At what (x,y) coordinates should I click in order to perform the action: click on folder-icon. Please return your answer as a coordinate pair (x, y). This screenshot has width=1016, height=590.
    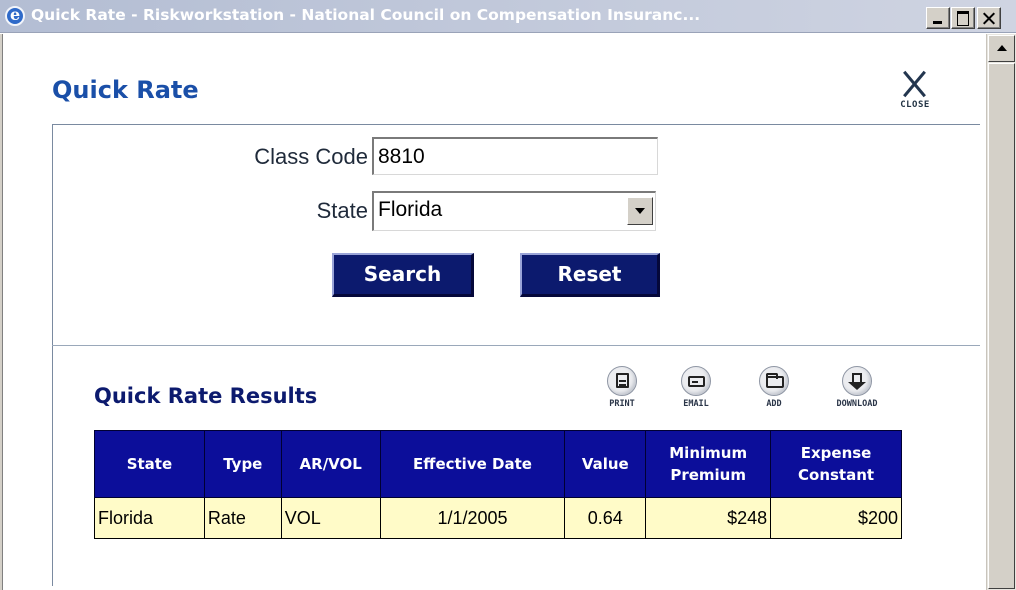
    Looking at the image, I should click on (774, 381).